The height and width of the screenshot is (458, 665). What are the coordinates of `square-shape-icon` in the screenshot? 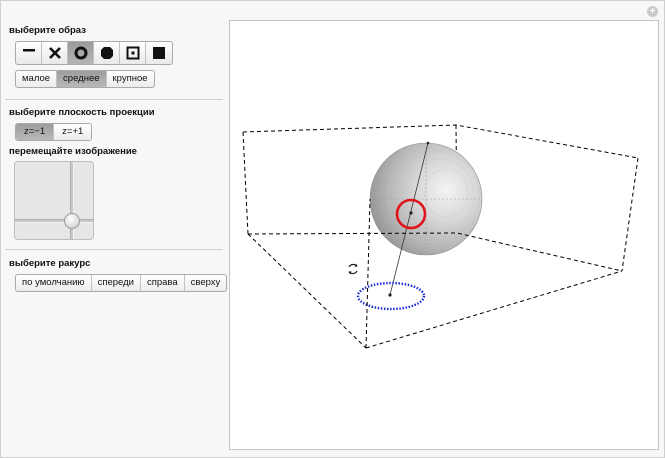 It's located at (159, 53).